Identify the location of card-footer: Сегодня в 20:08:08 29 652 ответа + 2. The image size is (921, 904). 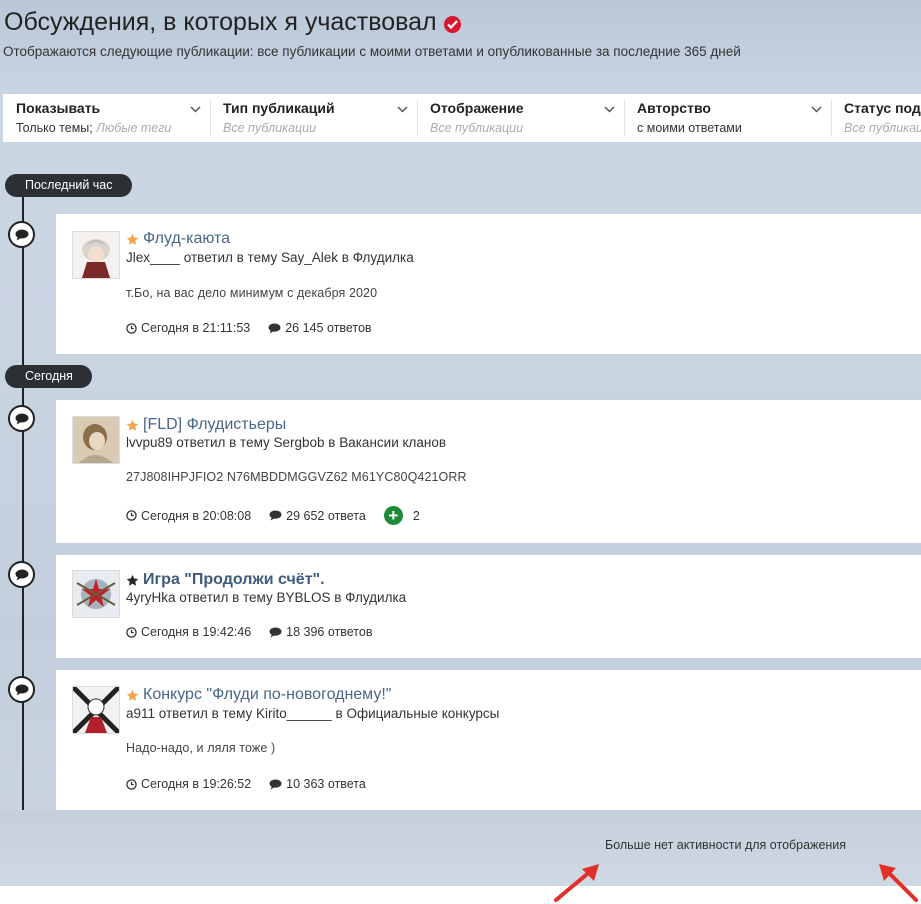
(273, 515).